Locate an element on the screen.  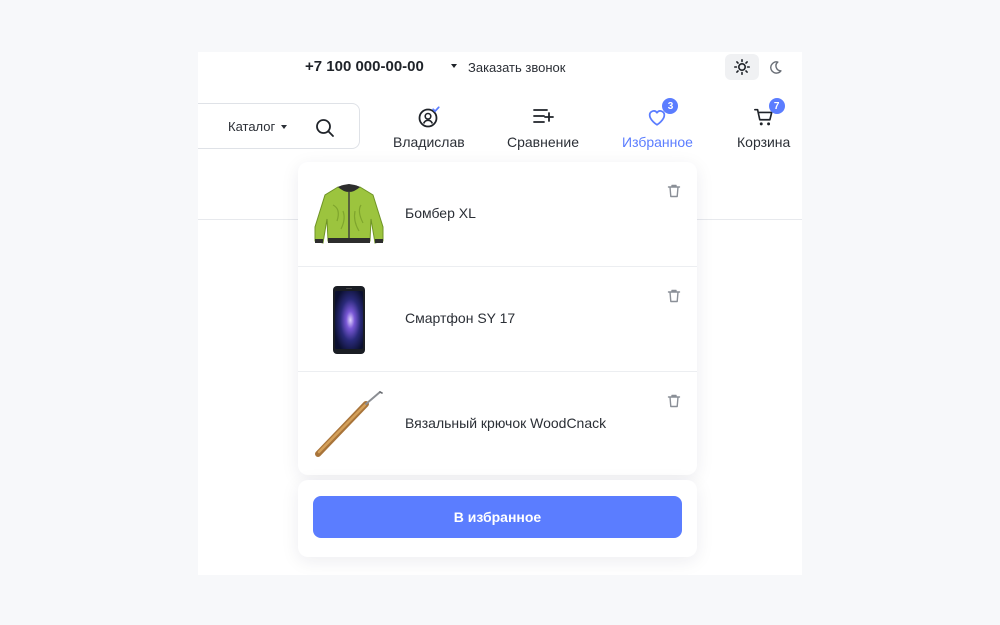
catalog-dropdown: Каталог is located at coordinates (258, 126).